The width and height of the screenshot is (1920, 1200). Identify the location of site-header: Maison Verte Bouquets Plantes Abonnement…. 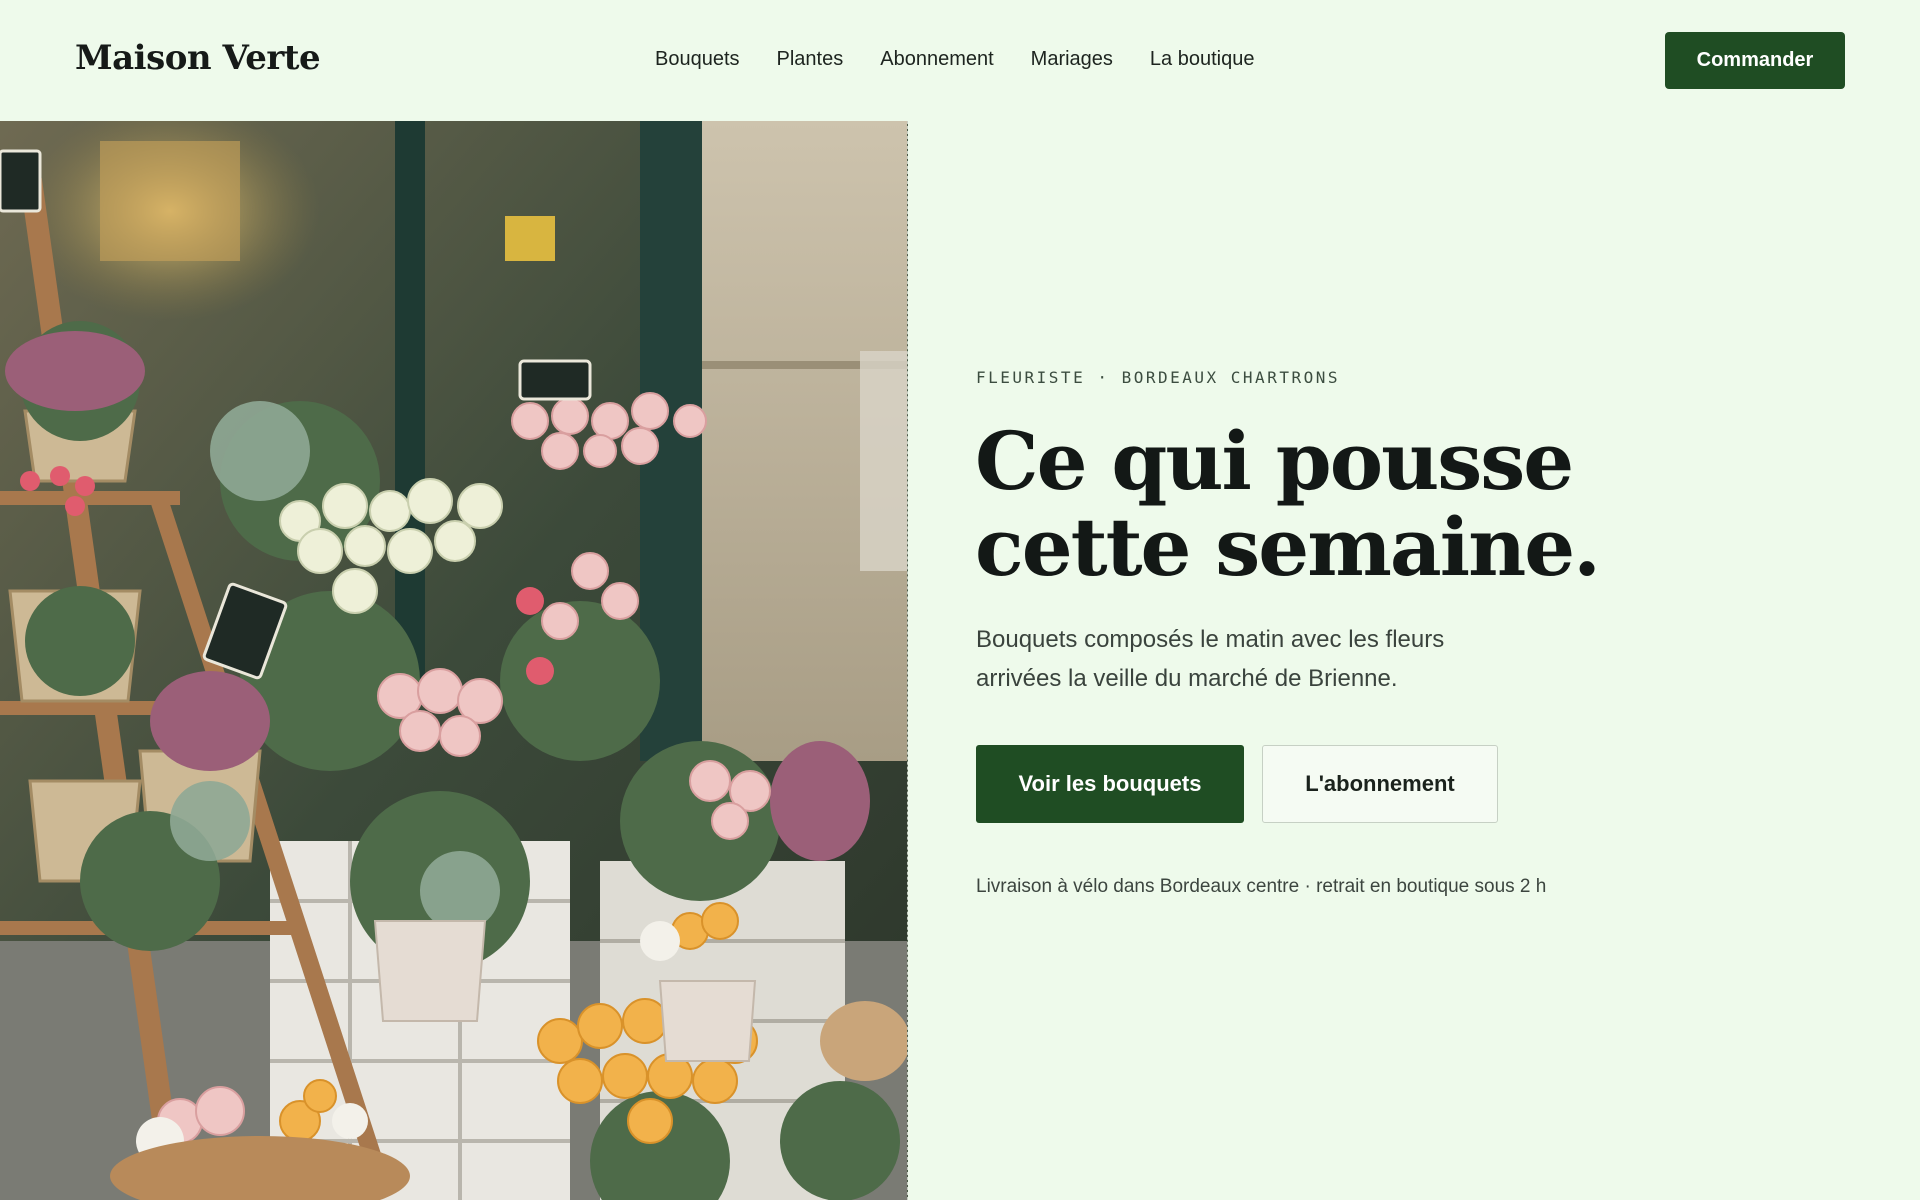
(960, 60).